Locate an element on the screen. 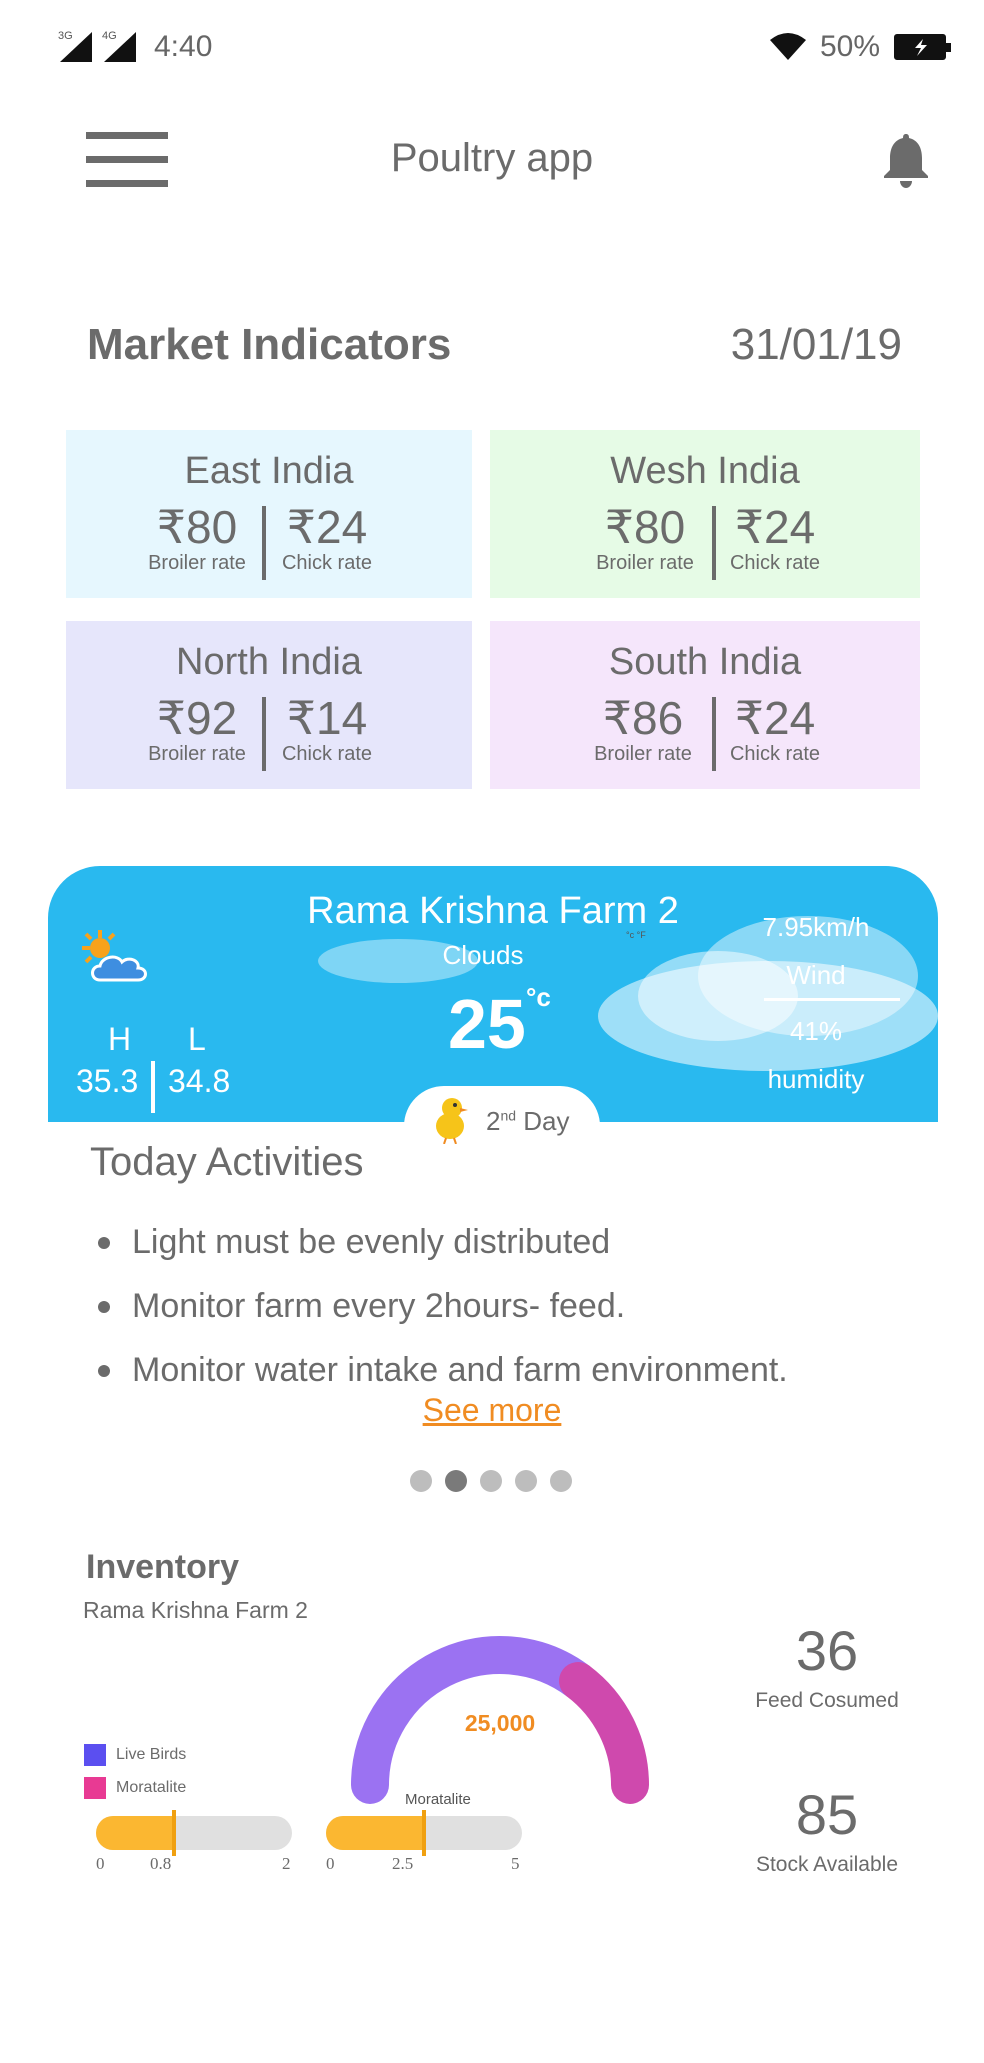 This screenshot has height=2063, width=984. battery-percent: 50% is located at coordinates (849, 46).